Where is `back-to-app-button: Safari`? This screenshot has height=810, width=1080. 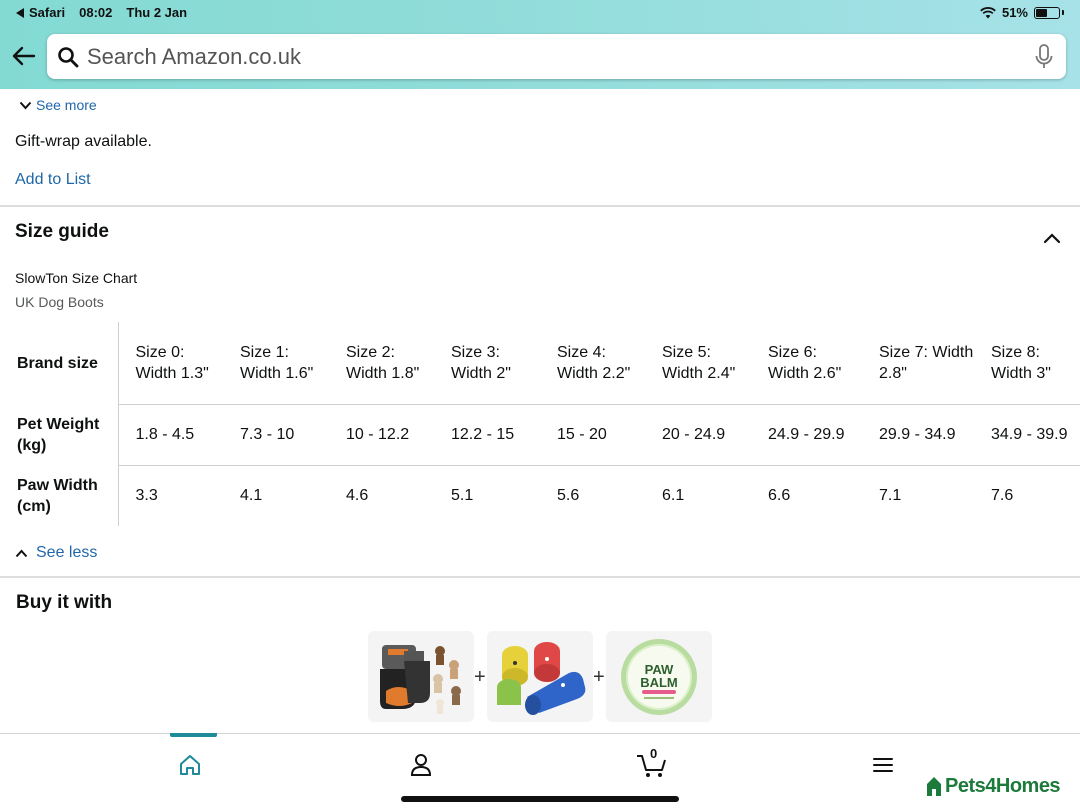
back-to-app-button: Safari is located at coordinates (40, 12).